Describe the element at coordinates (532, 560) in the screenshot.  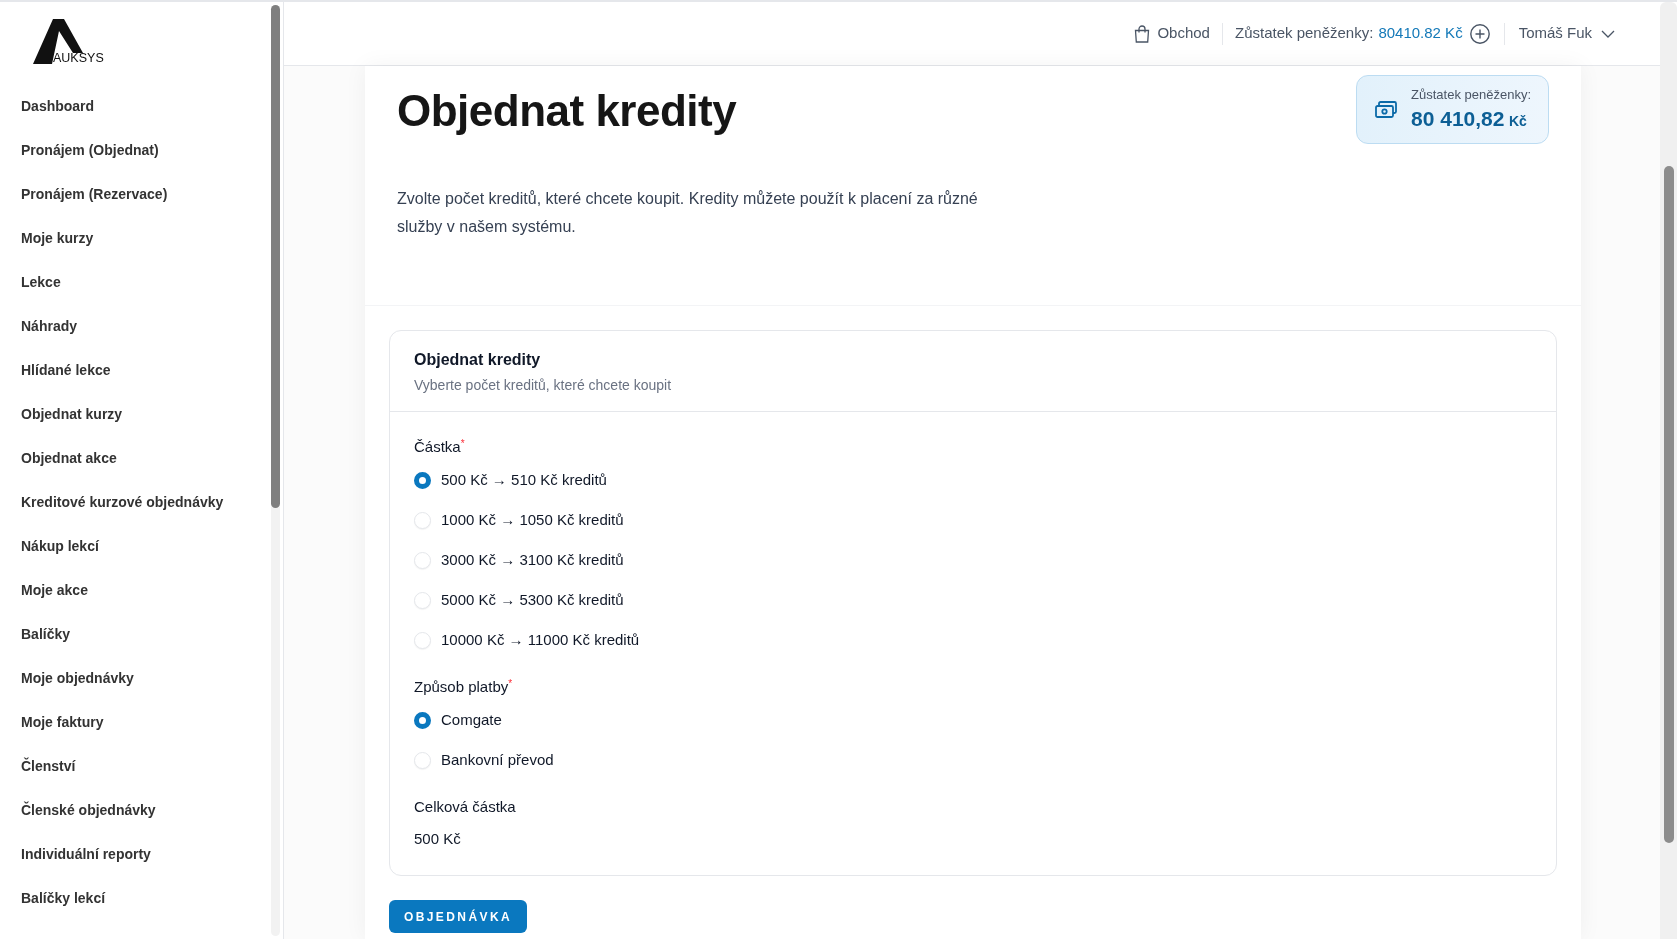
I see `radio-option-label: 3000 Kč → 3100 Kč kreditů` at that location.